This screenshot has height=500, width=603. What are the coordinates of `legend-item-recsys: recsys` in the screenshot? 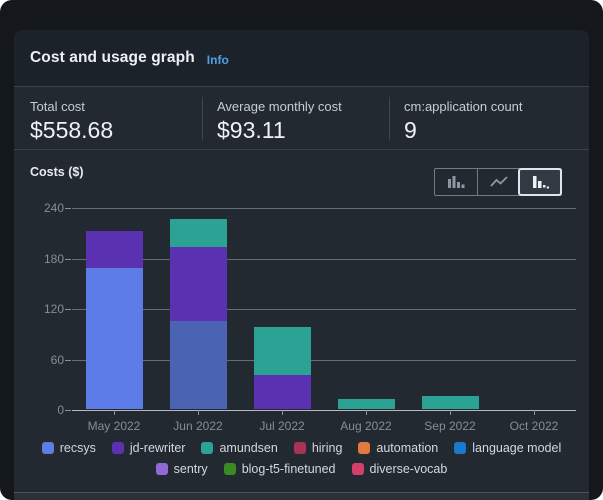 It's located at (68, 448).